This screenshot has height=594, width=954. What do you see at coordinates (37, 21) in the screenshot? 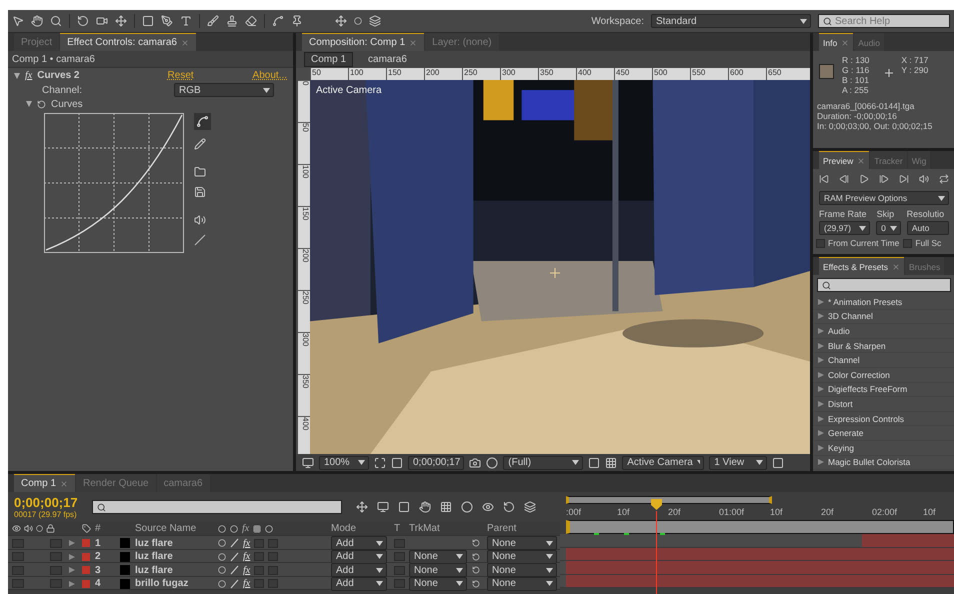
I see `hand-tool-icon` at bounding box center [37, 21].